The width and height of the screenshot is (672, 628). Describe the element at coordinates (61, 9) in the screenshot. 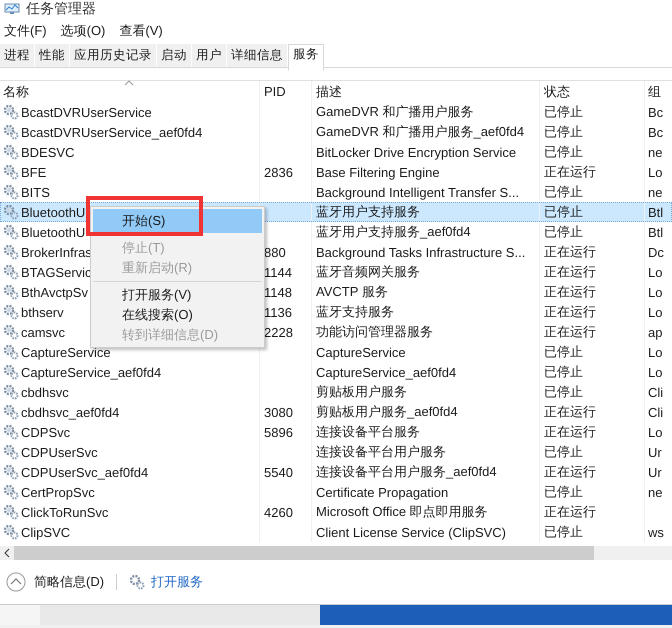

I see `window-title: 任务管理器` at that location.